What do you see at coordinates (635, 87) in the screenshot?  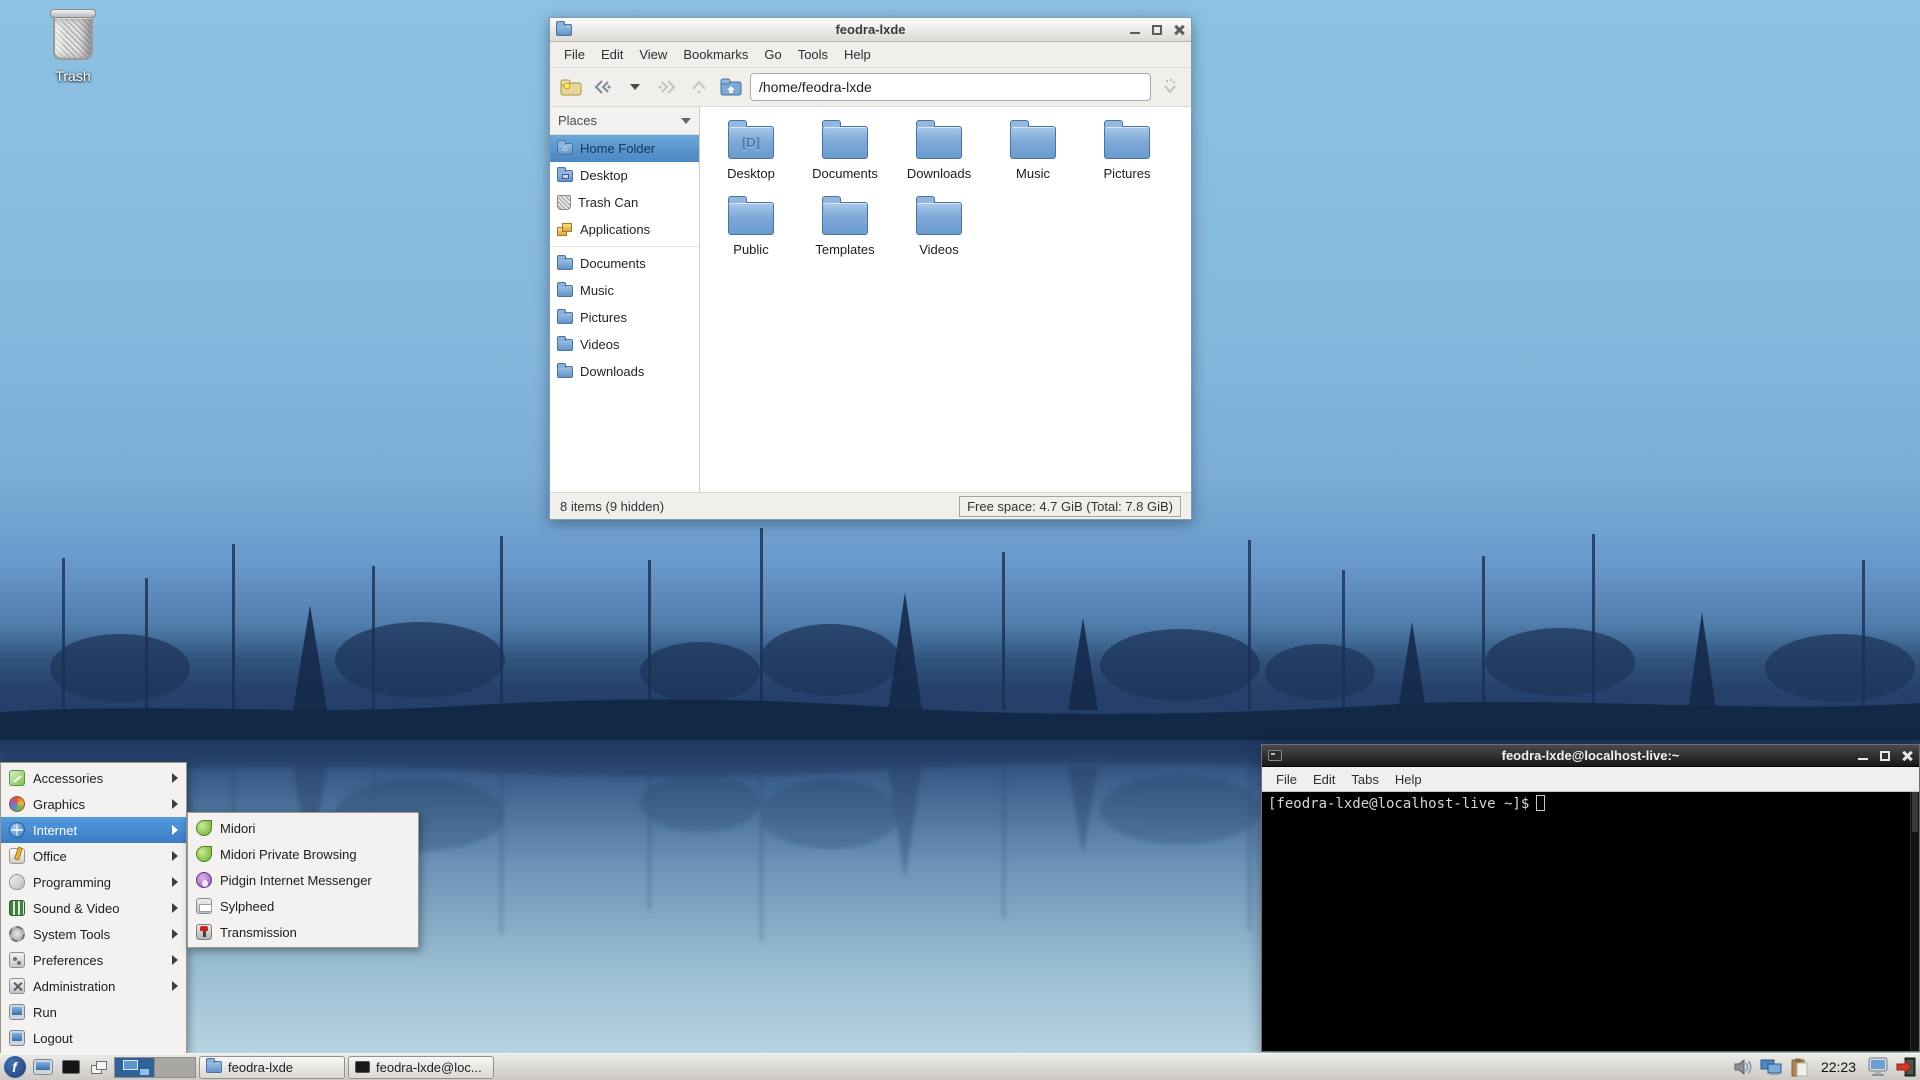 I see `history-dropdown-button` at bounding box center [635, 87].